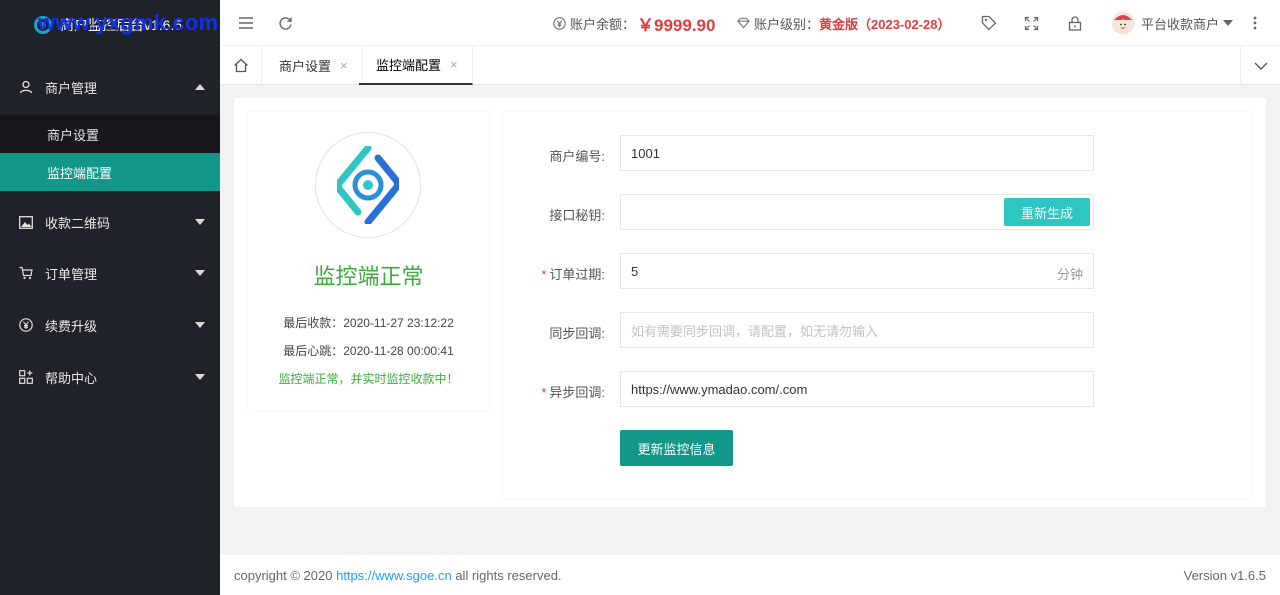  I want to click on sidebar-item-label: 商户管理, so click(71, 88).